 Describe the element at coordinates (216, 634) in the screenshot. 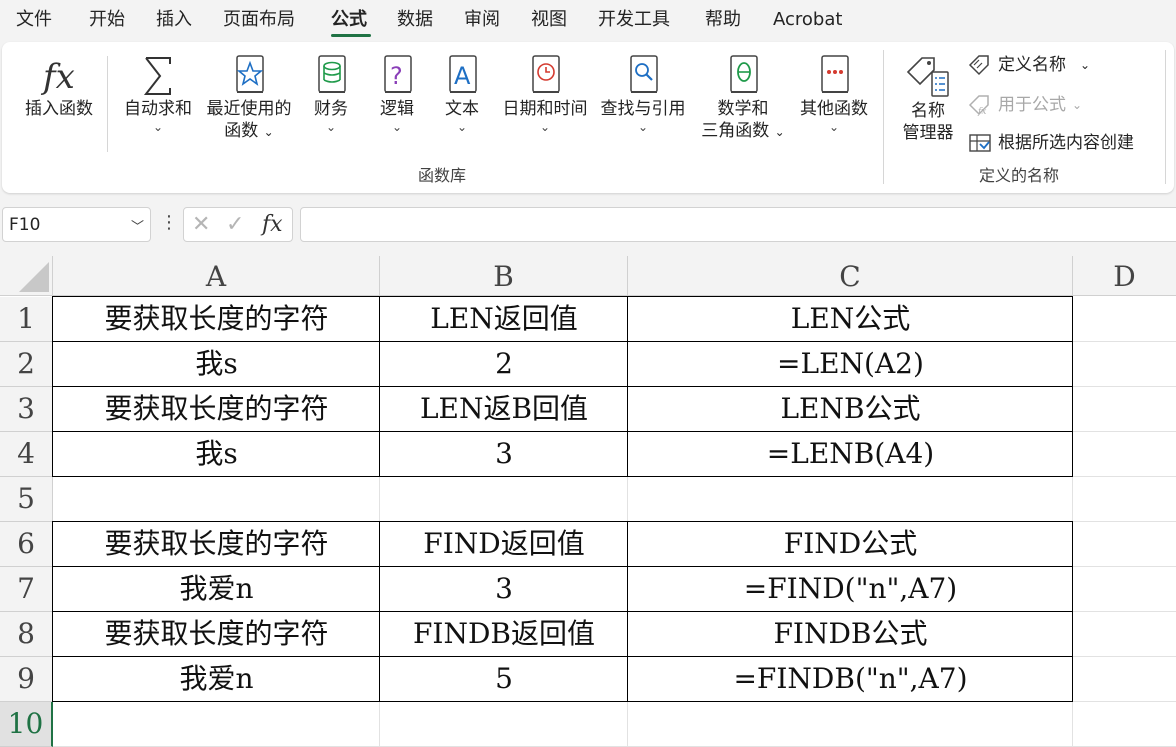

I see `cell-a8: 要获取长度的字符` at that location.